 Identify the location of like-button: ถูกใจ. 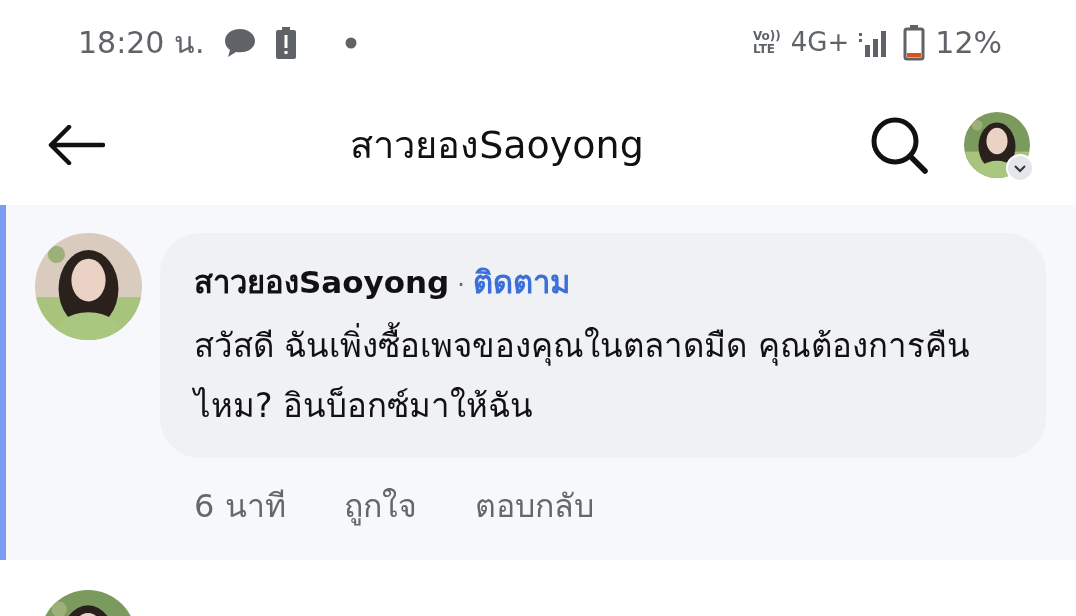
(380, 505).